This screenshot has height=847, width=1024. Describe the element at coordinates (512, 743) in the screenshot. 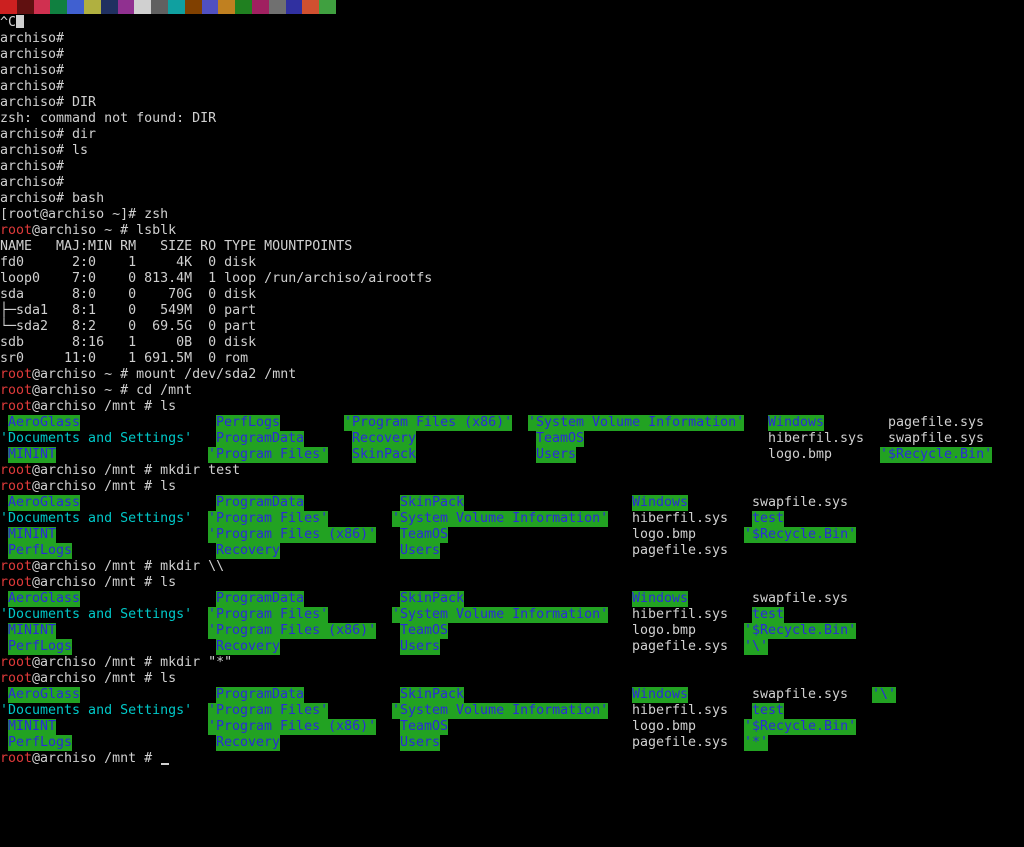

I see `ls-row: PerfLogs Recovery Users pagefile.sys '*'` at that location.